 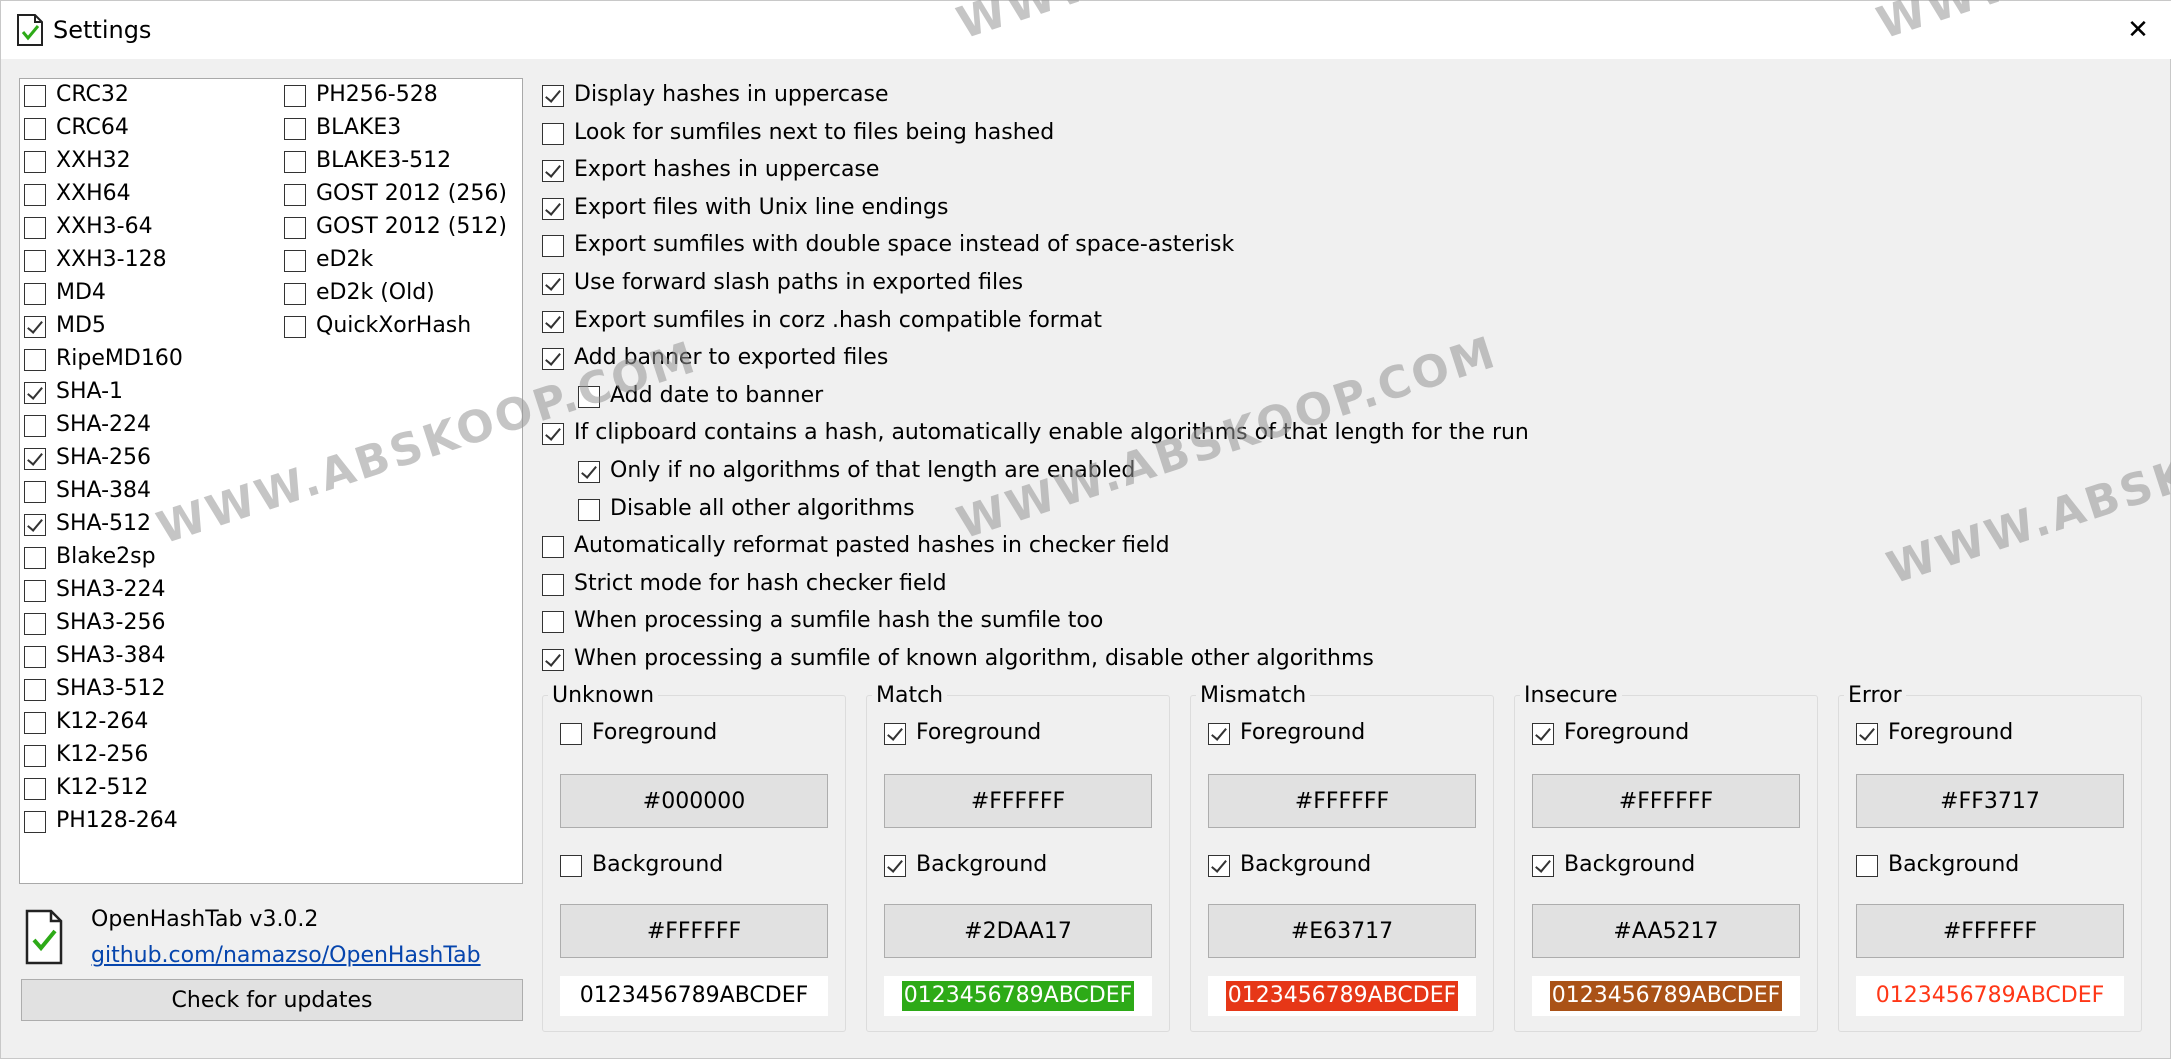 I want to click on algo-1-checkbox, so click(x=35, y=129).